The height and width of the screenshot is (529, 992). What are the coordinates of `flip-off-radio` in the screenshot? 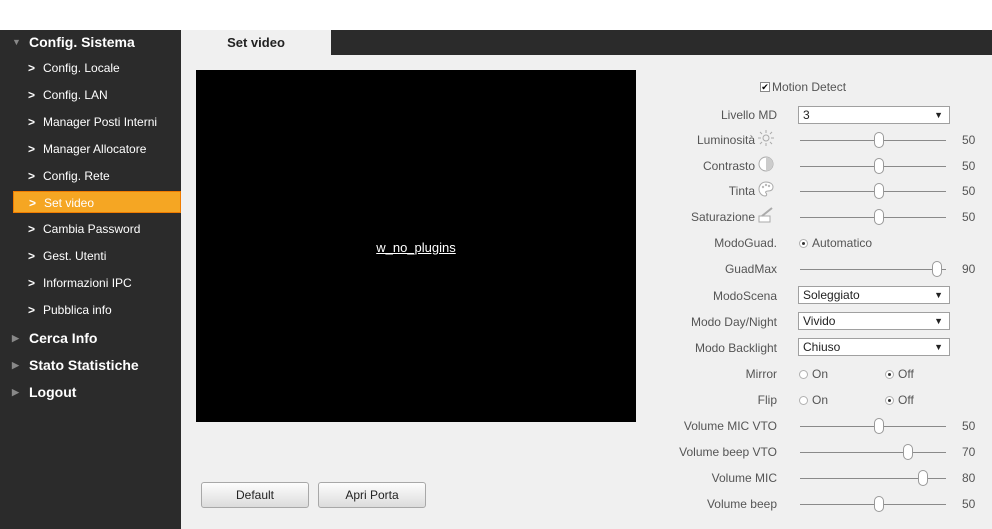 It's located at (889, 400).